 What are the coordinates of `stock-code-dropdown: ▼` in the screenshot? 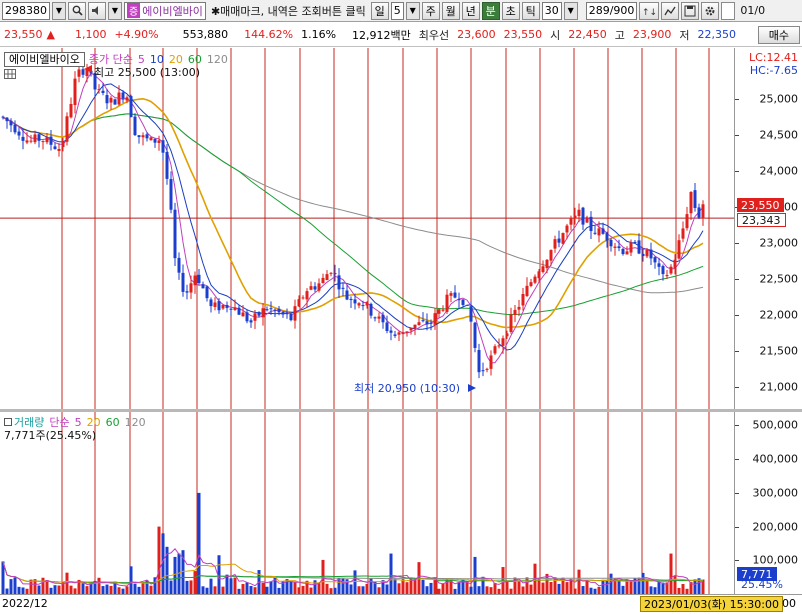 It's located at (59, 10).